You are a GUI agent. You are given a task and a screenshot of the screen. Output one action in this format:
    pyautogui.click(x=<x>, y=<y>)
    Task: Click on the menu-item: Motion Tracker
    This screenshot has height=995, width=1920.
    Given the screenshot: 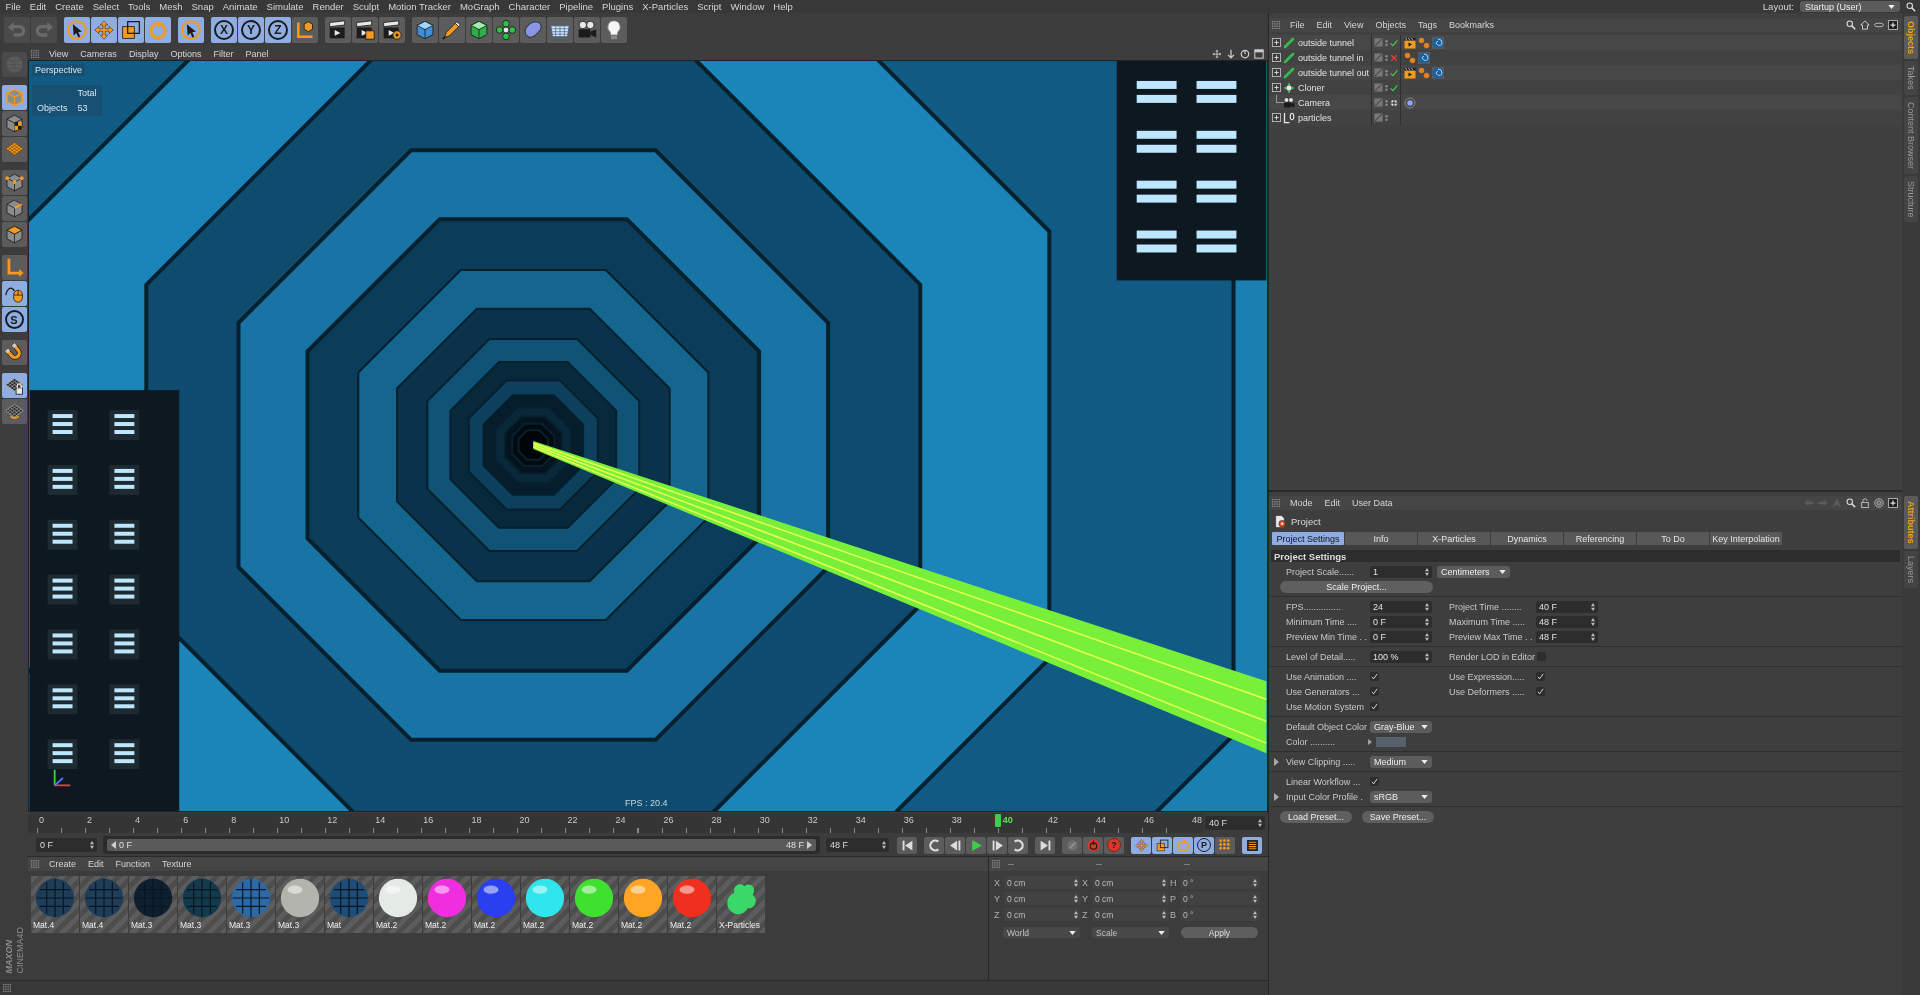 What is the action you would take?
    pyautogui.click(x=419, y=6)
    